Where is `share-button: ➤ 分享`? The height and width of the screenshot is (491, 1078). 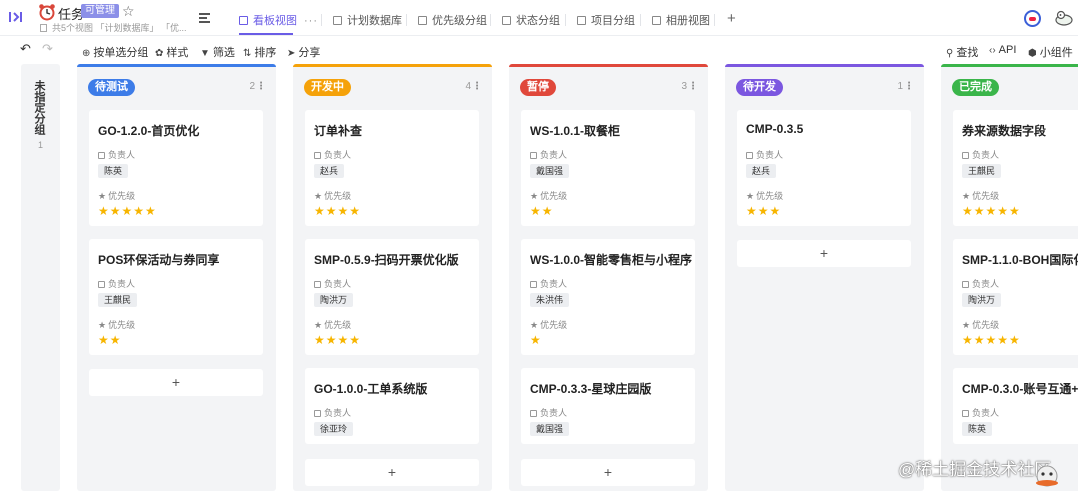
share-button: ➤ 分享 is located at coordinates (303, 52).